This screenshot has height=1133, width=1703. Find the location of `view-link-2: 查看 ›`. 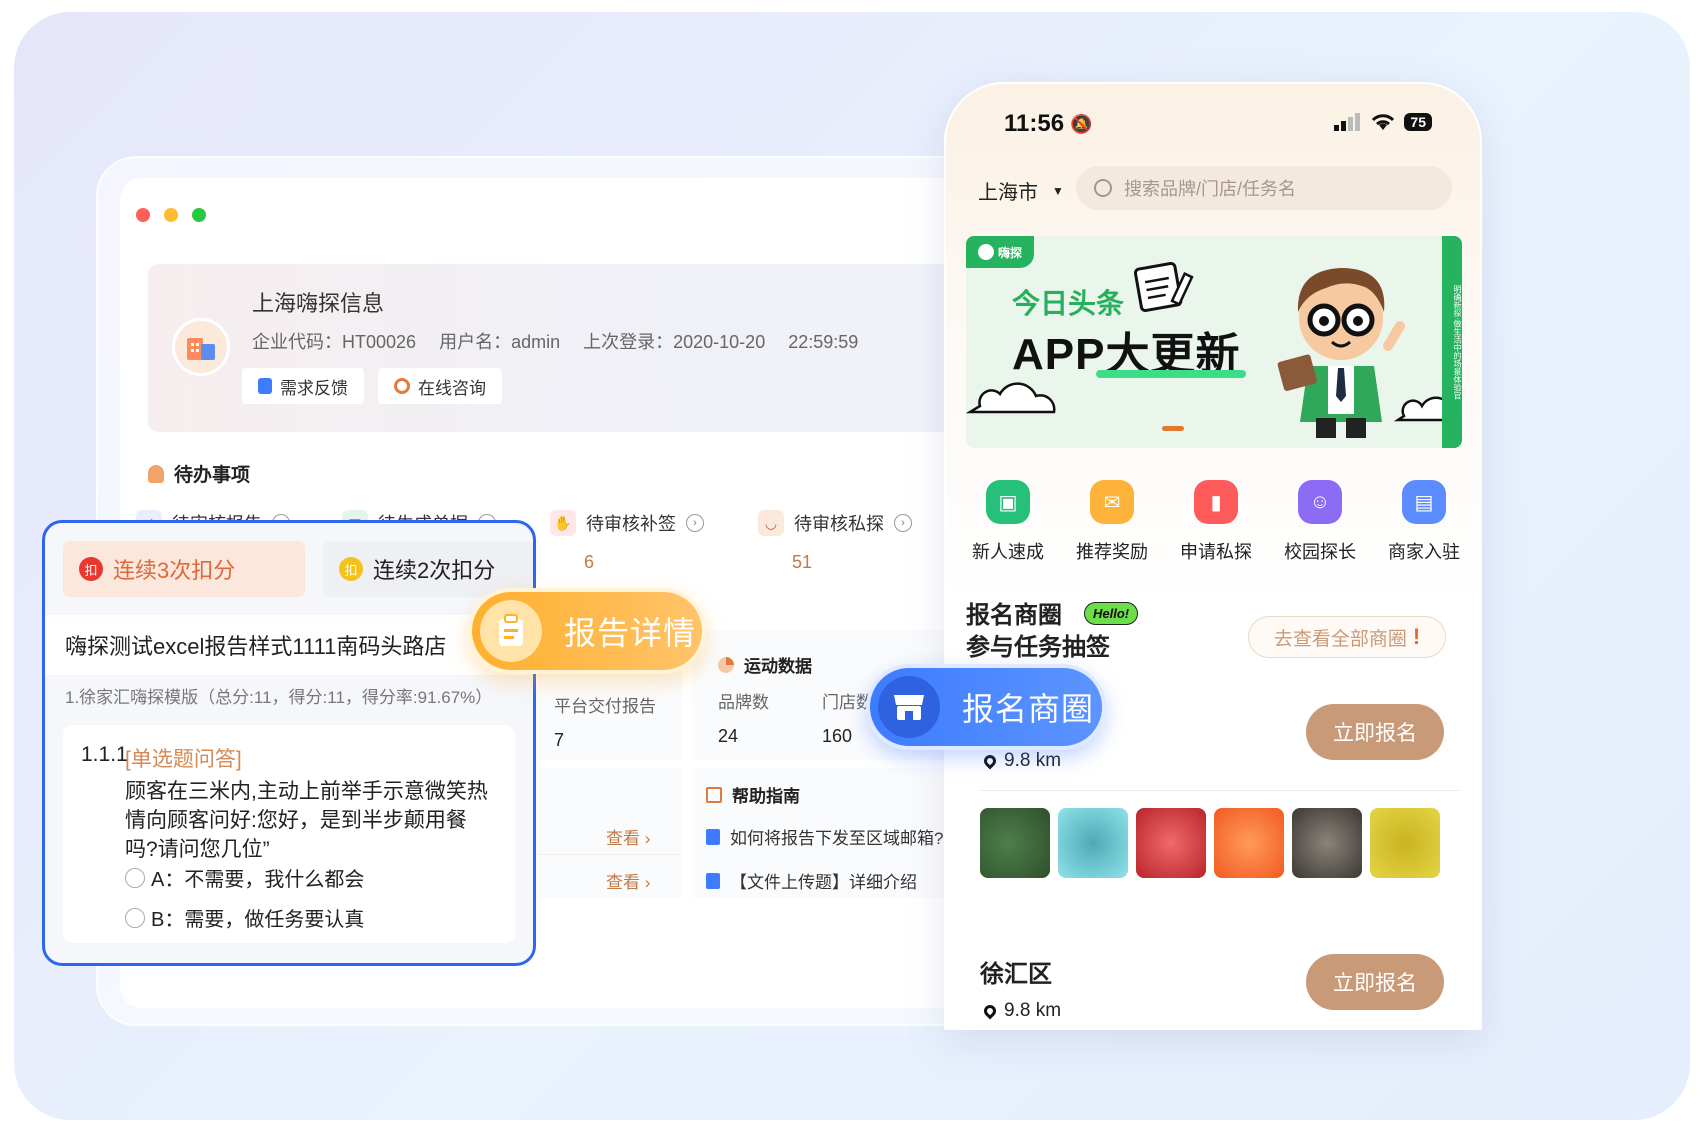

view-link-2: 查看 › is located at coordinates (628, 880).